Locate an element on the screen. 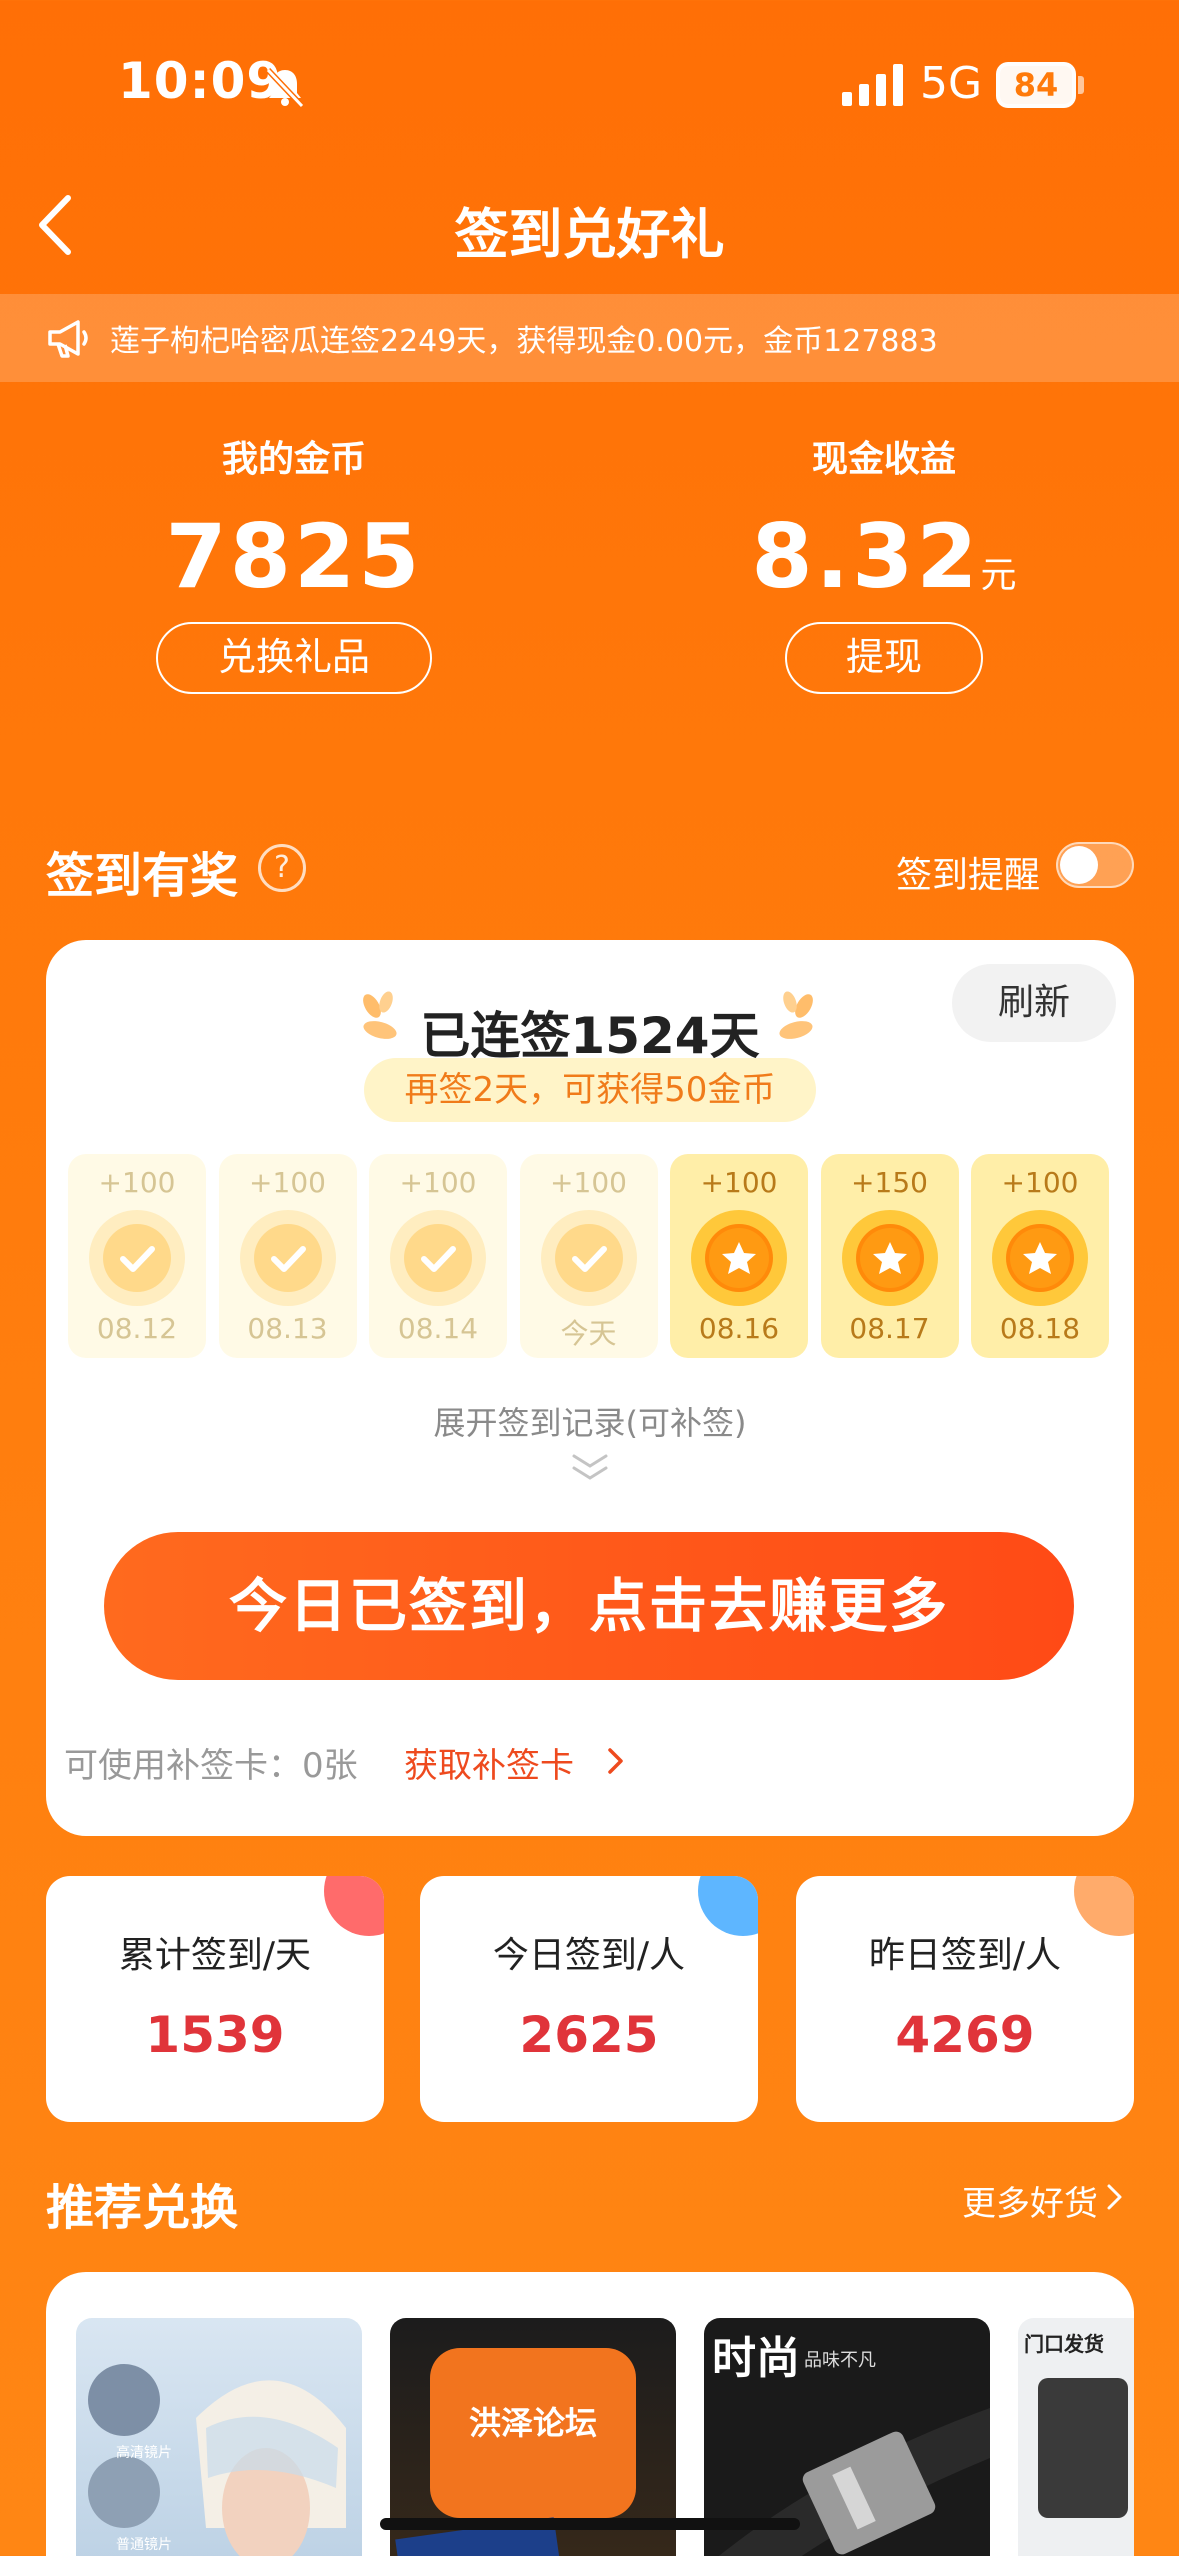 This screenshot has height=2556, width=1179. bell-muted-icon is located at coordinates (285, 88).